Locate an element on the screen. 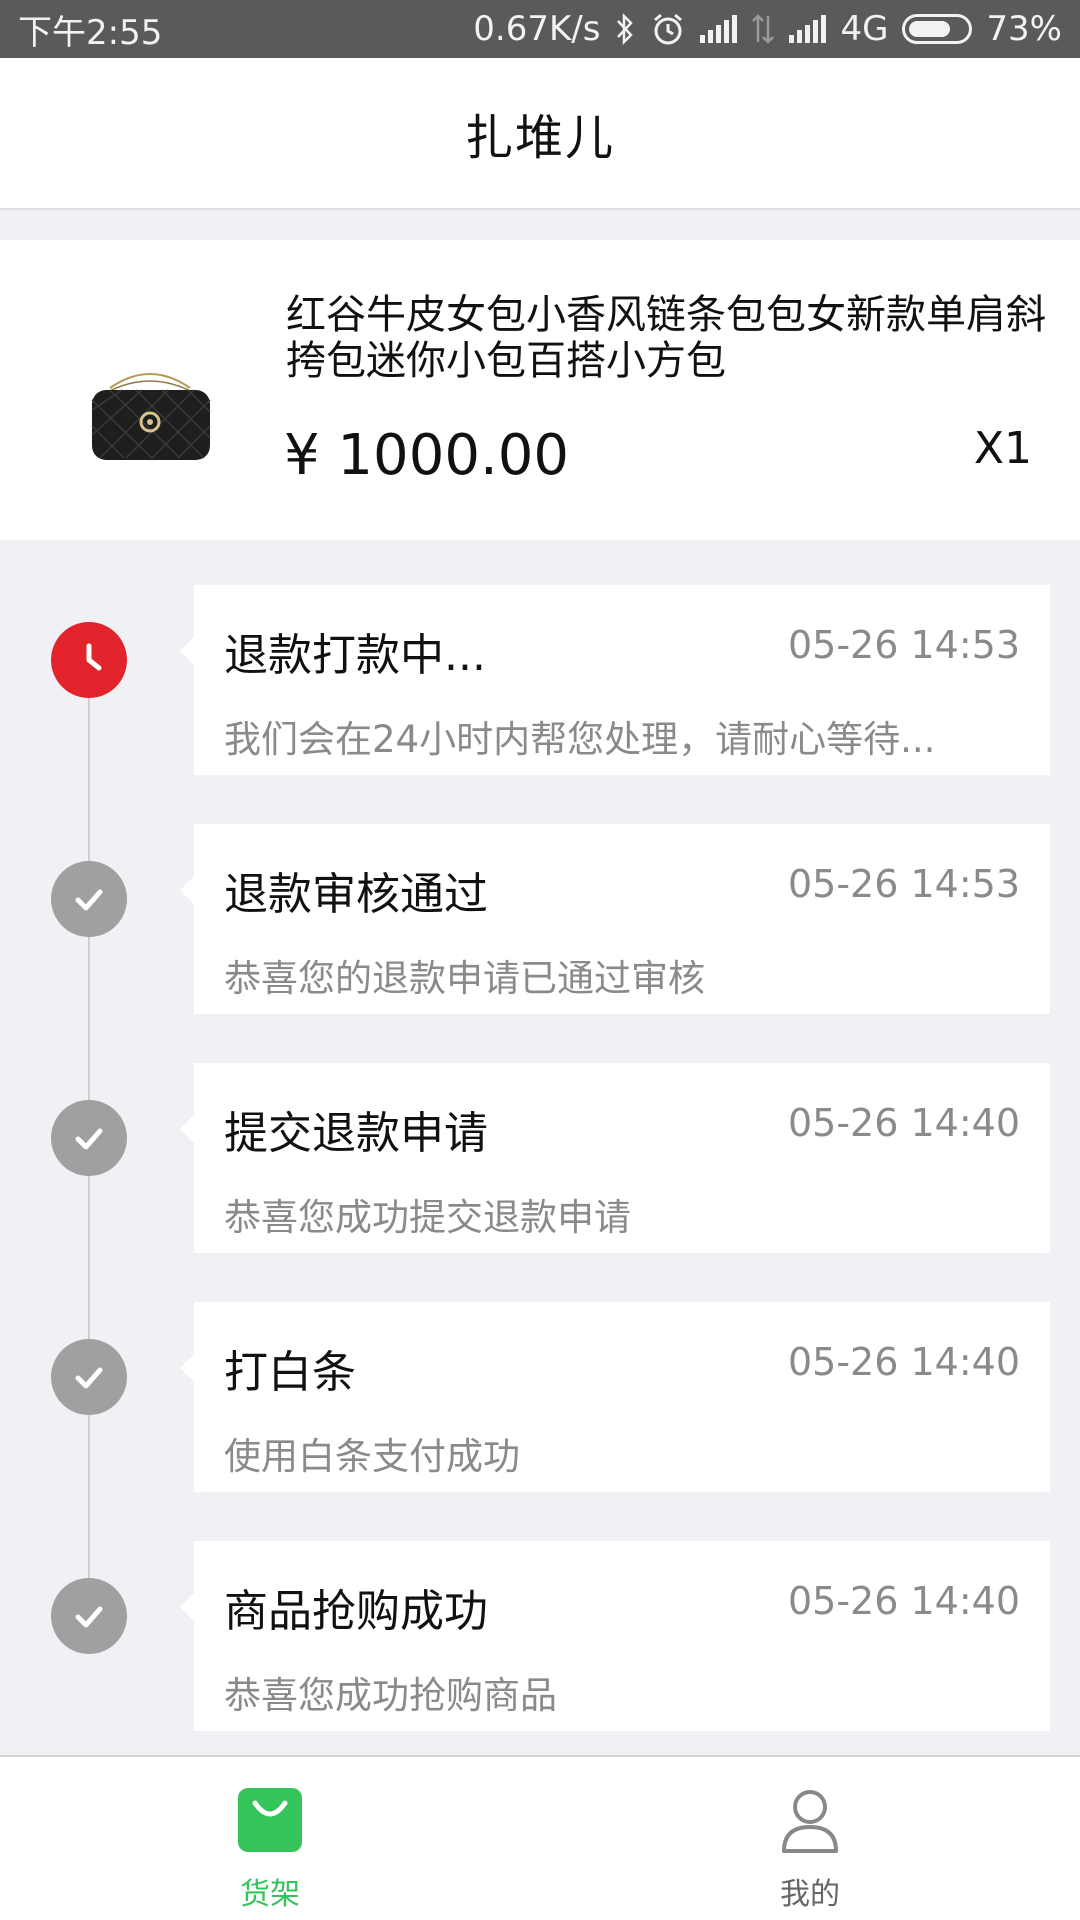 Image resolution: width=1080 pixels, height=1920 pixels. app-header: 扎堆儿 is located at coordinates (540, 134).